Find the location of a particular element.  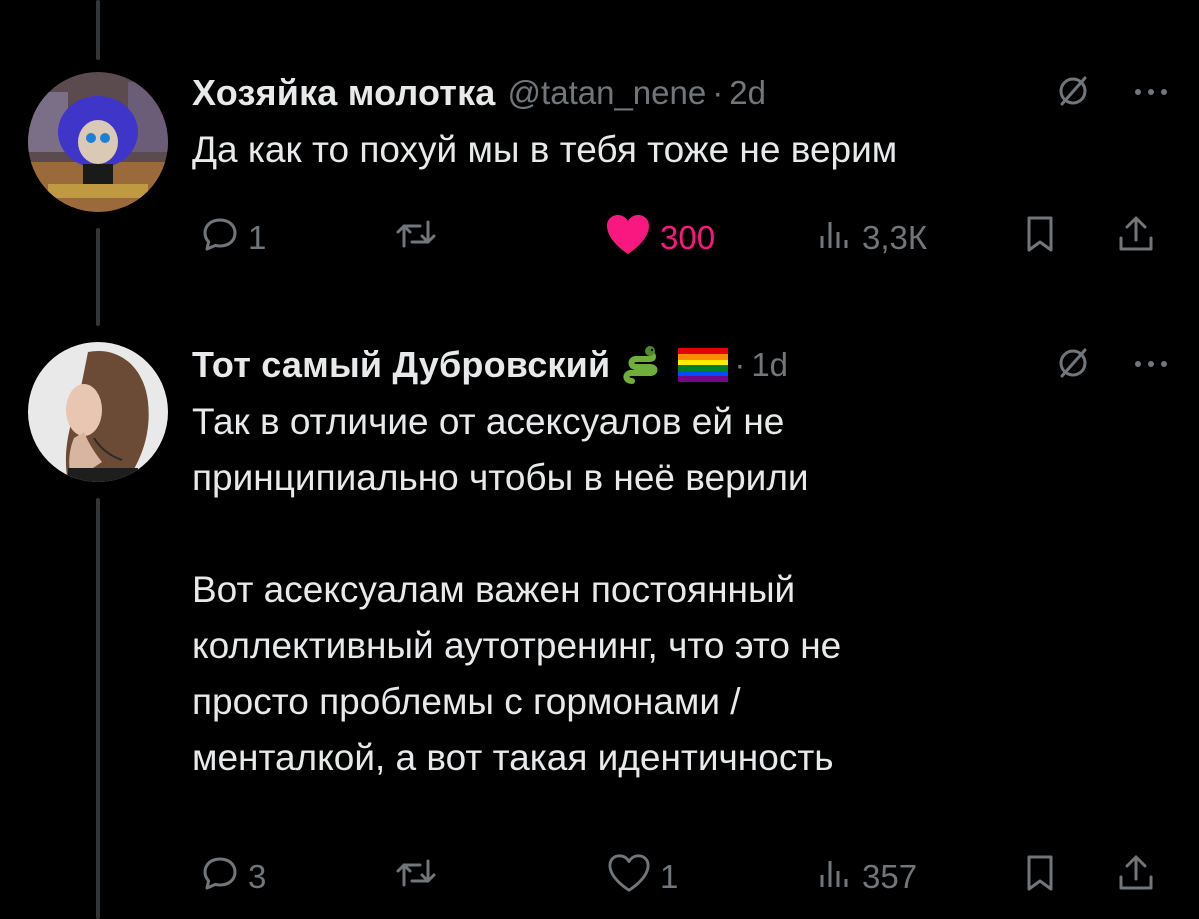

reply-count: 1 is located at coordinates (257, 237).